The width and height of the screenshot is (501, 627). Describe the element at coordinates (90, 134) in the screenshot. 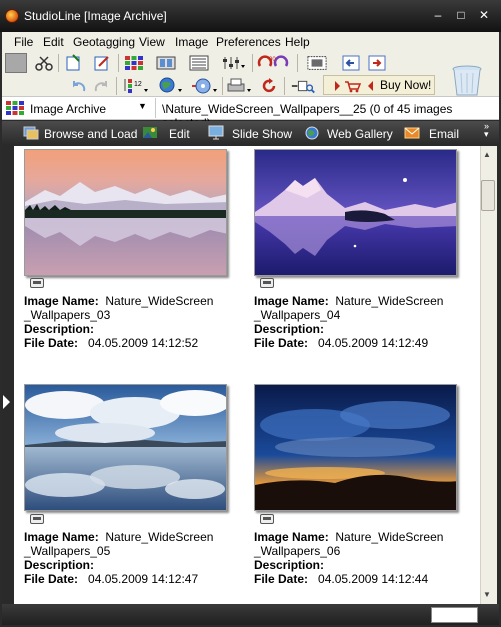

I see `nav-browse-and-load: Browse and Load` at that location.